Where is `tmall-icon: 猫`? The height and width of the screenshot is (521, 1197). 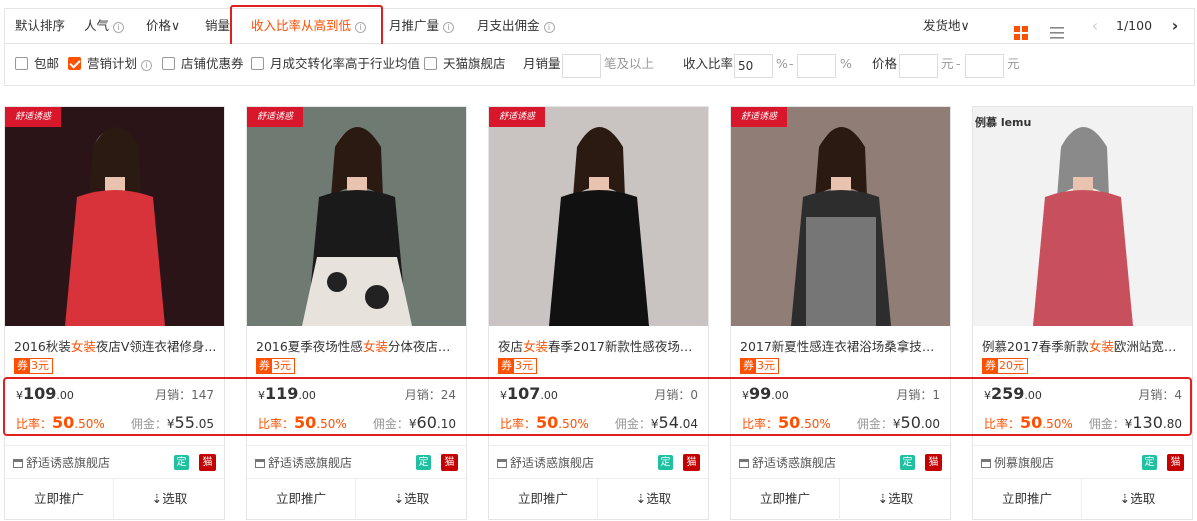
tmall-icon: 猫 is located at coordinates (933, 462).